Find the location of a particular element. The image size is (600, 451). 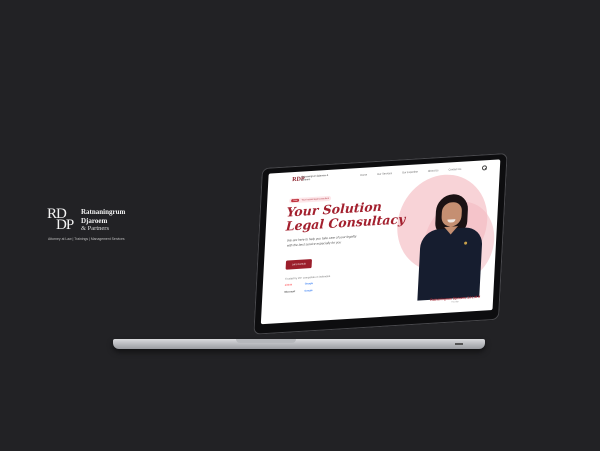

laptop-base is located at coordinates (299, 344).